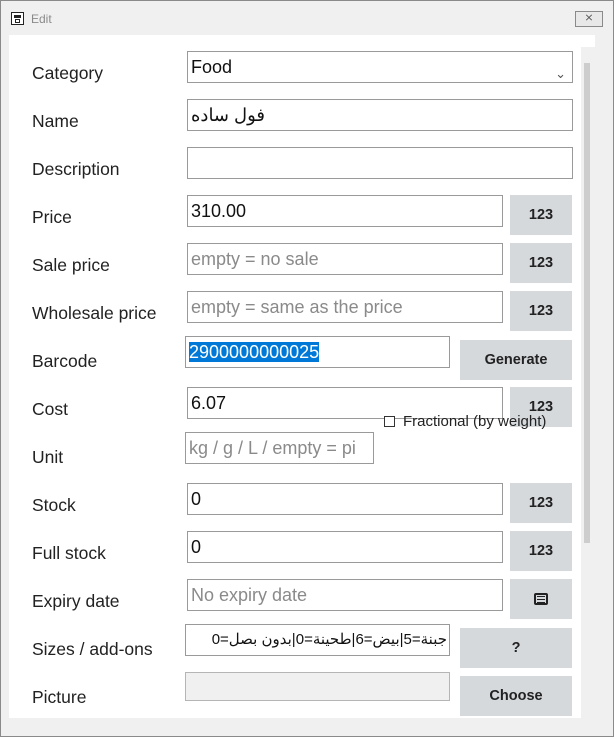 This screenshot has width=616, height=739. What do you see at coordinates (59, 697) in the screenshot?
I see `picture-label: Picture` at bounding box center [59, 697].